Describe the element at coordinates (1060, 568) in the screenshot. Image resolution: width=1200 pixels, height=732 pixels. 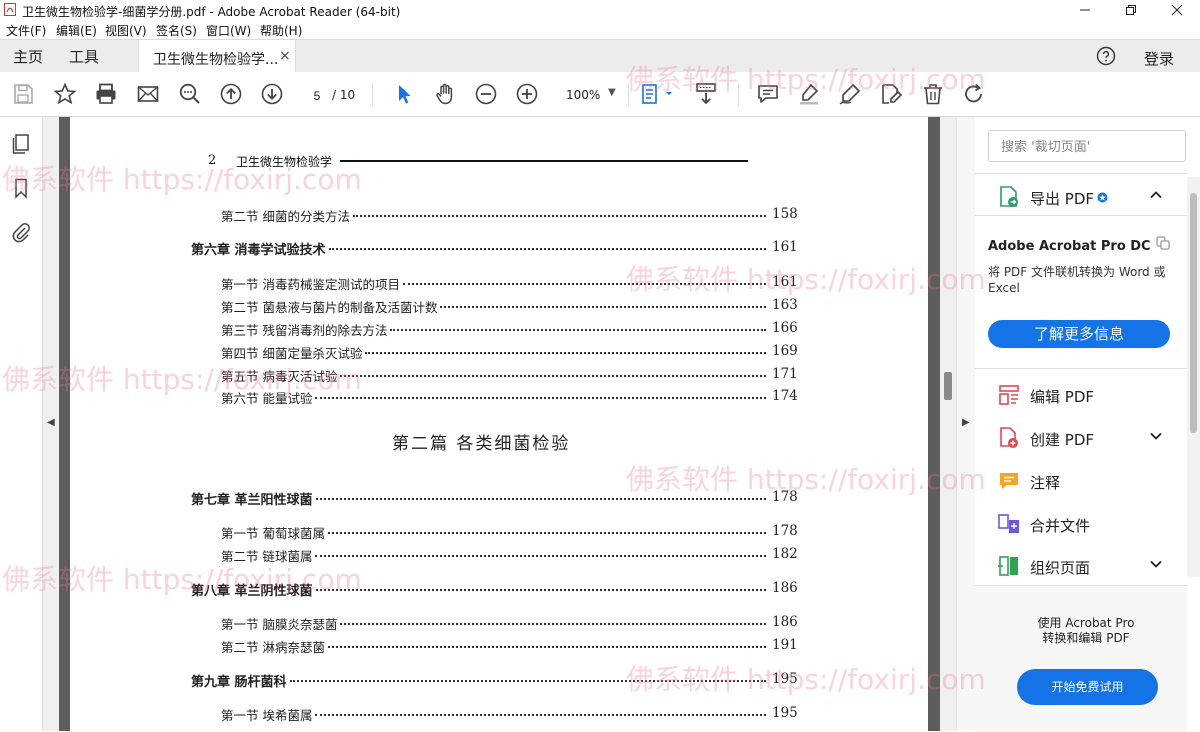
I see `tool-name: 组织页面` at that location.